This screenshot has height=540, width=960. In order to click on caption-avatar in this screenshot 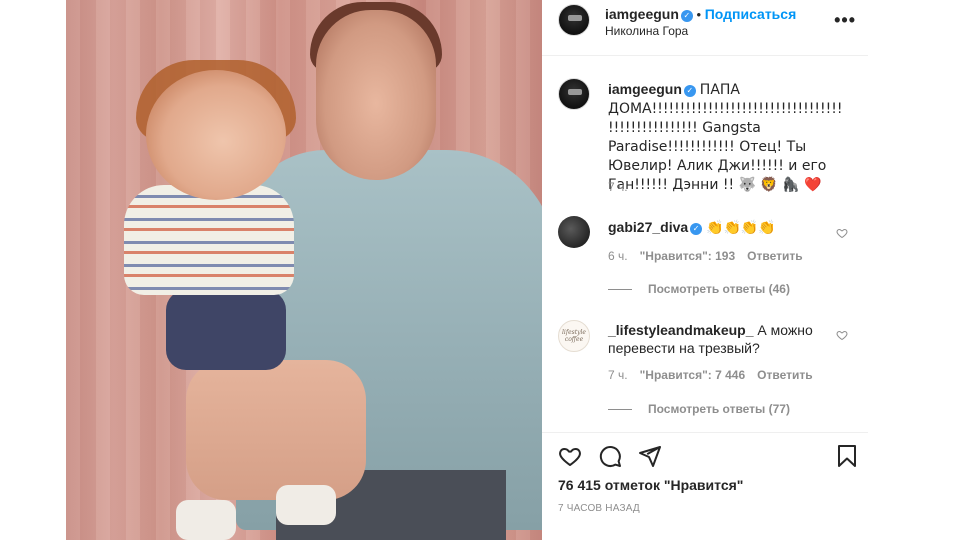, I will do `click(574, 94)`.